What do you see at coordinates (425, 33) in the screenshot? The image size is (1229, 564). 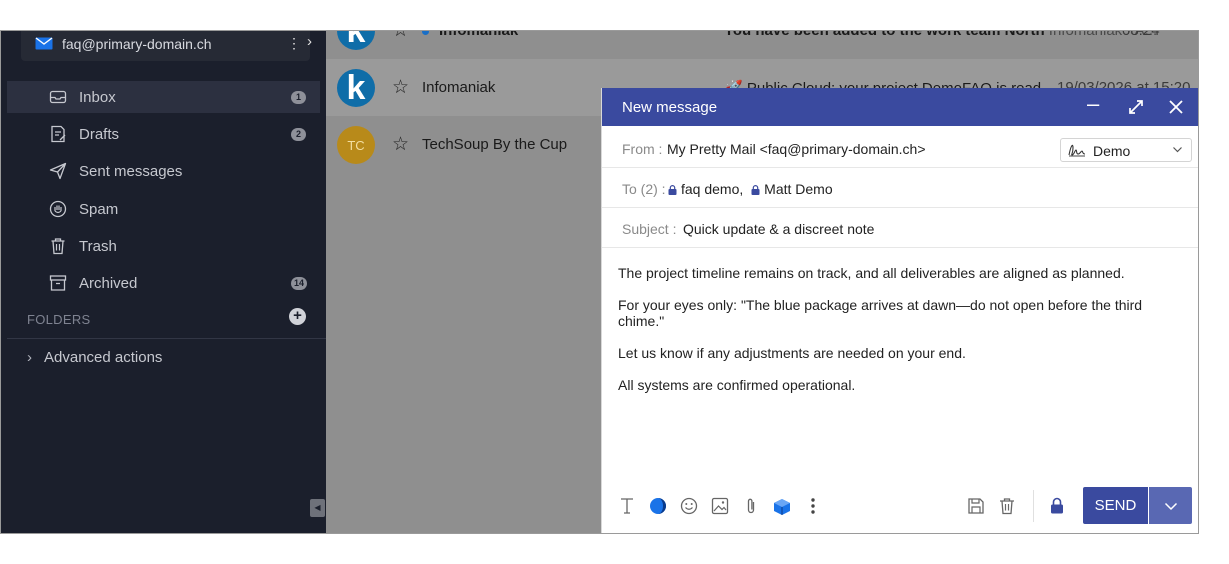 I see `unread-dot` at bounding box center [425, 33].